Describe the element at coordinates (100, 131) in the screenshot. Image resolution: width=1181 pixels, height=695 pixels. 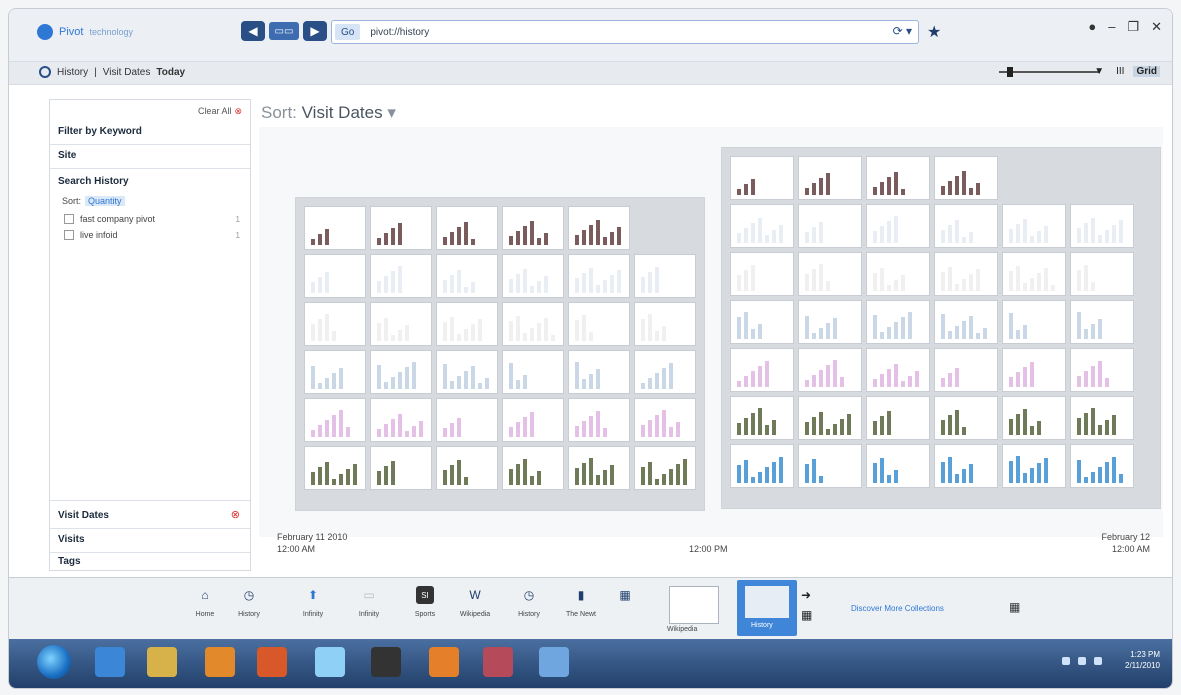
I see `filter-by-keyword-header: Filter by Keyword` at that location.